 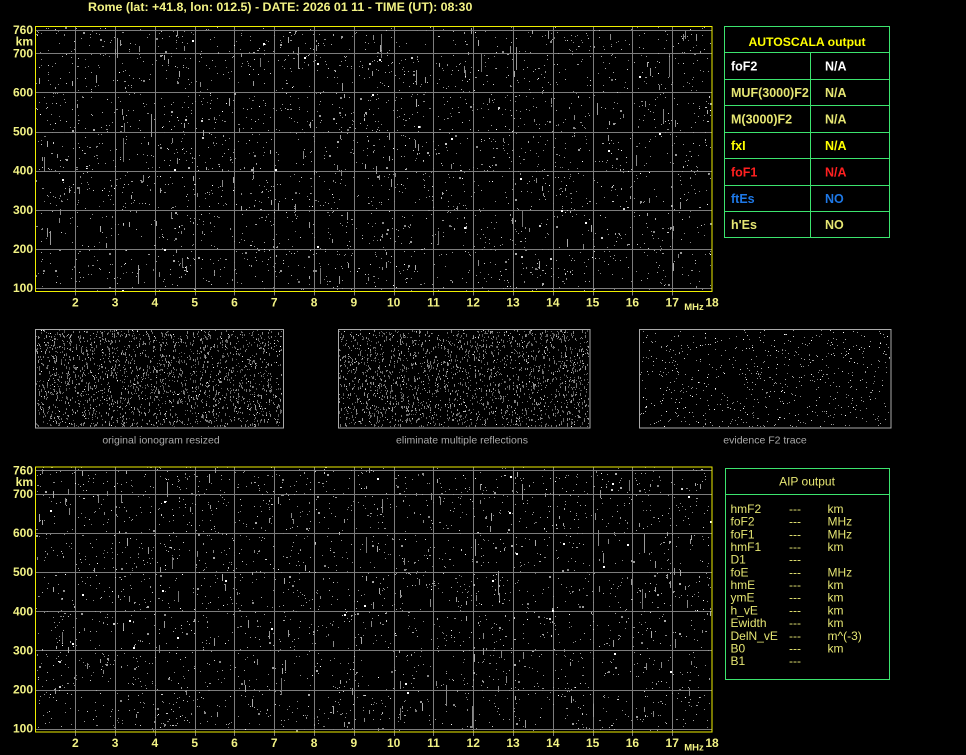 What do you see at coordinates (743, 199) in the screenshot?
I see `svg-text: ftEs` at bounding box center [743, 199].